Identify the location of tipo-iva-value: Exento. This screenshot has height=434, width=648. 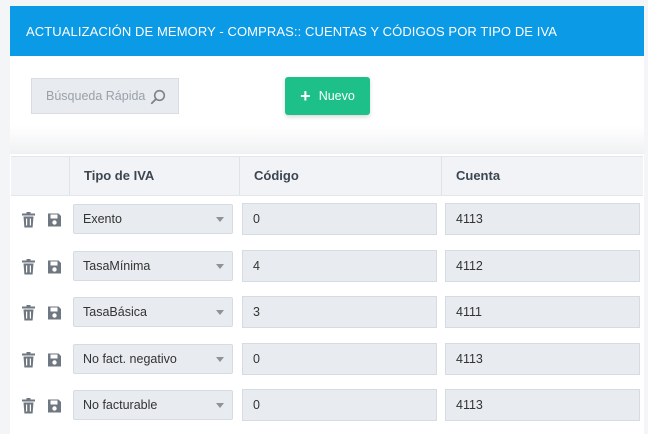
(102, 219).